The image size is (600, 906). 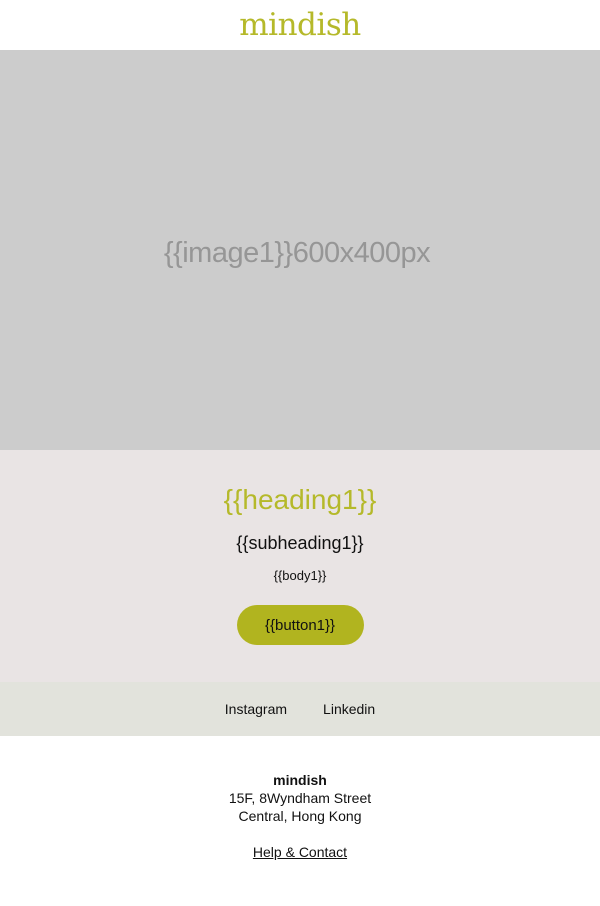 I want to click on brand-logo: mindish, so click(x=300, y=25).